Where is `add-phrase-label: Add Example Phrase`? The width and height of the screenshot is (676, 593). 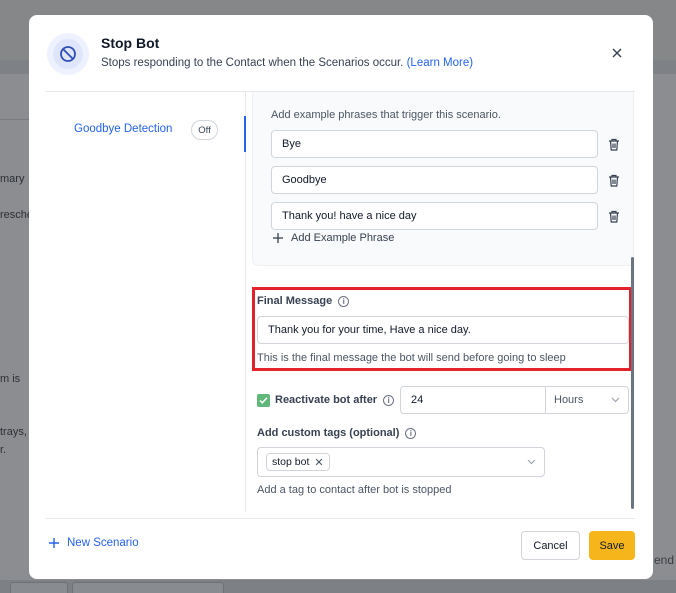
add-phrase-label: Add Example Phrase is located at coordinates (343, 238).